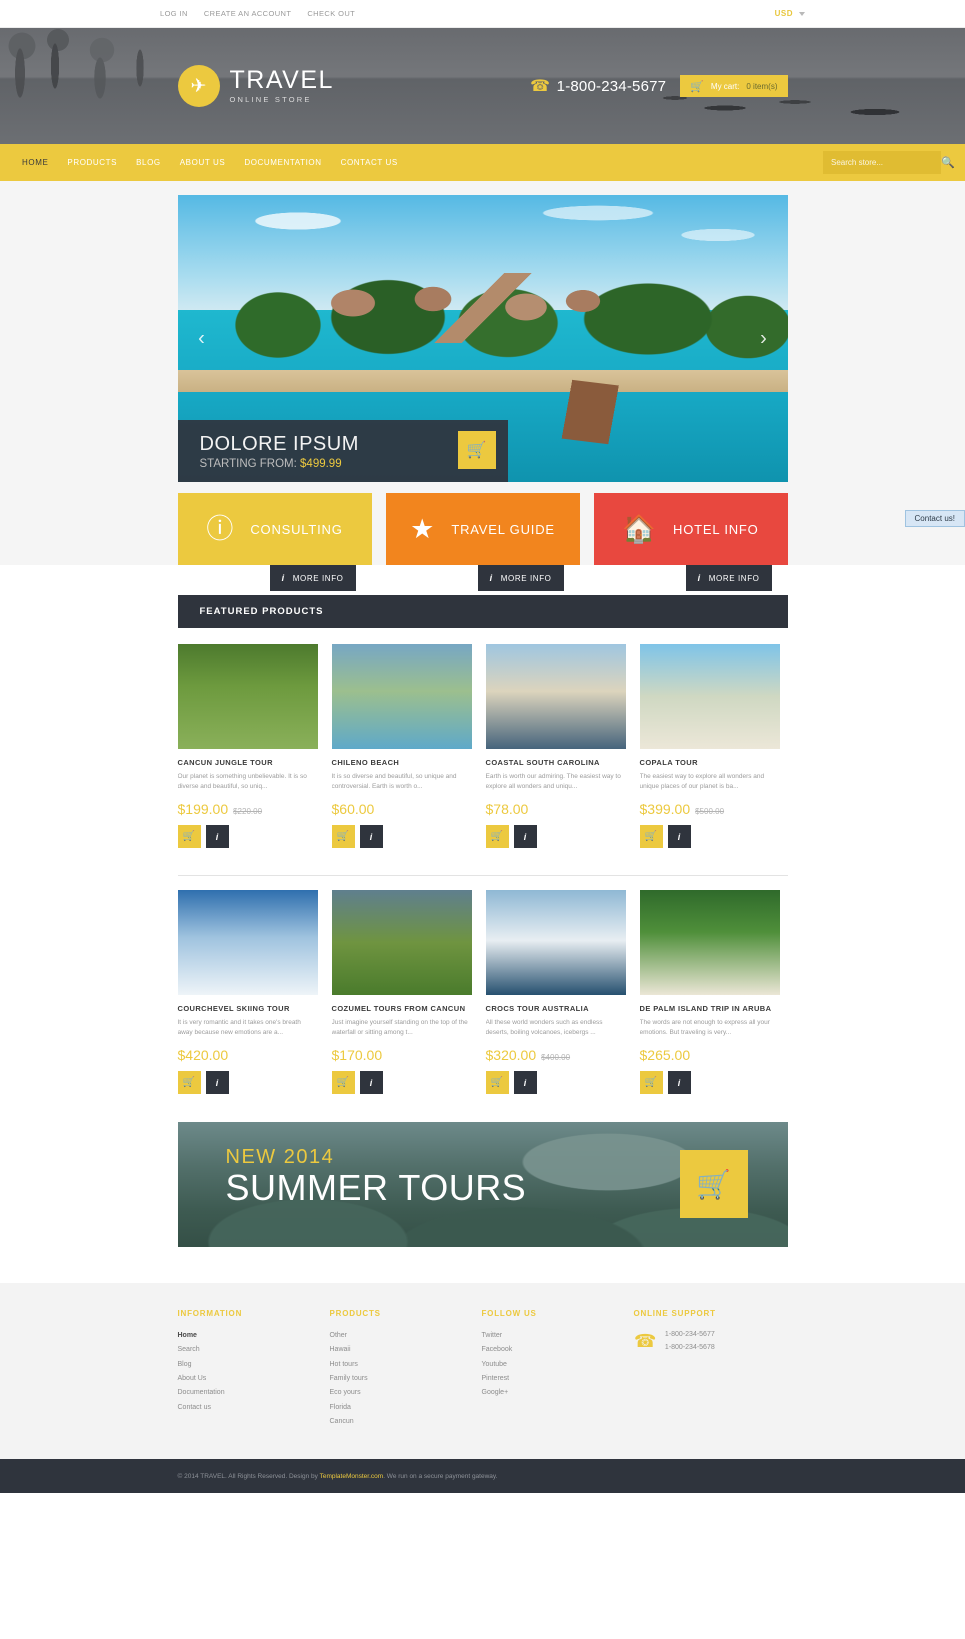 Image resolution: width=965 pixels, height=1639 pixels. What do you see at coordinates (406, 1350) in the screenshot?
I see `footer-link-hawaii: Hawaii` at bounding box center [406, 1350].